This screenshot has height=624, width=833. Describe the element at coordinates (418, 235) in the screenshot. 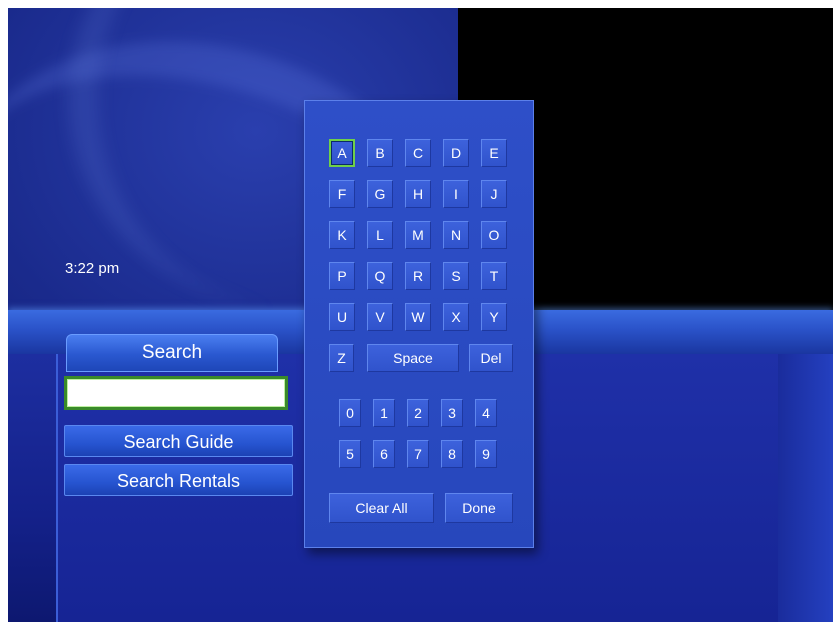

I see `key-letter: M` at that location.